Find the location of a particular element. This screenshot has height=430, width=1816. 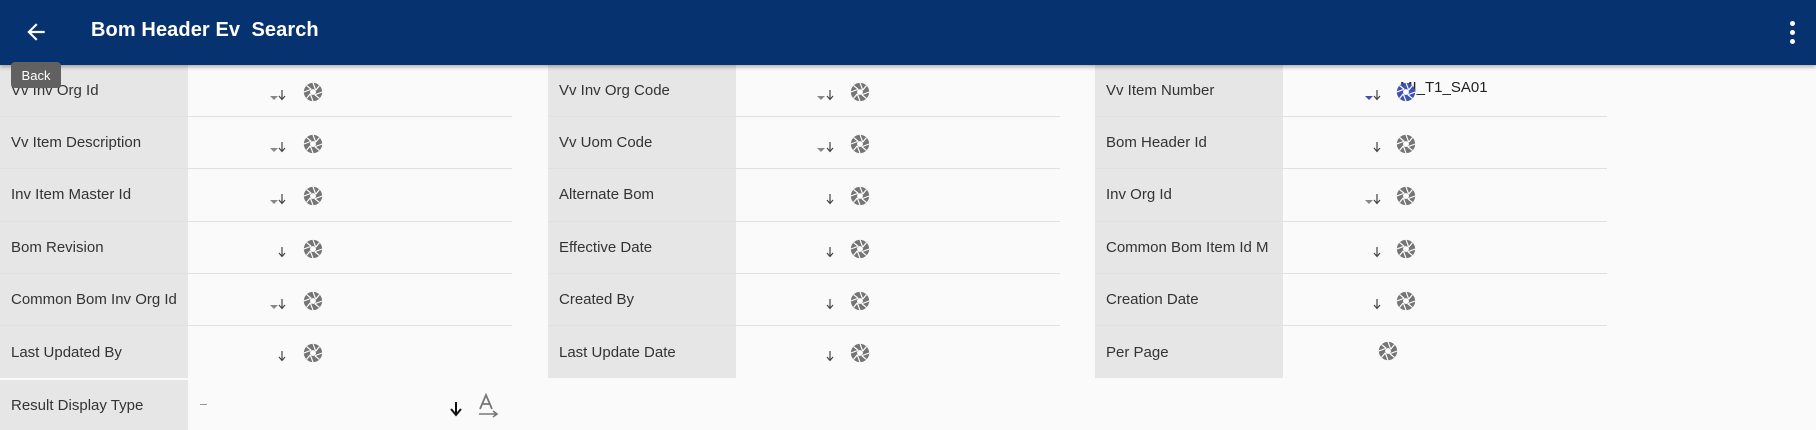

form-row: Alternate Bom is located at coordinates (804, 195).